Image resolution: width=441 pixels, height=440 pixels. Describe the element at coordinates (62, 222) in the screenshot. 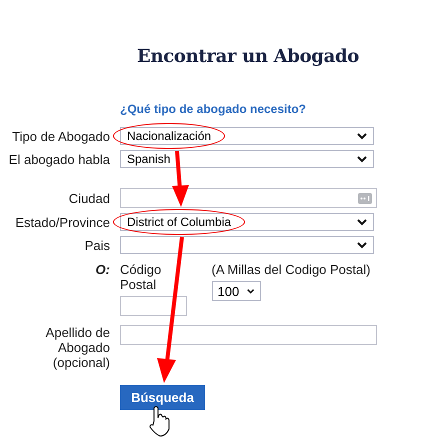

I see `field-label: Estado/Province` at that location.